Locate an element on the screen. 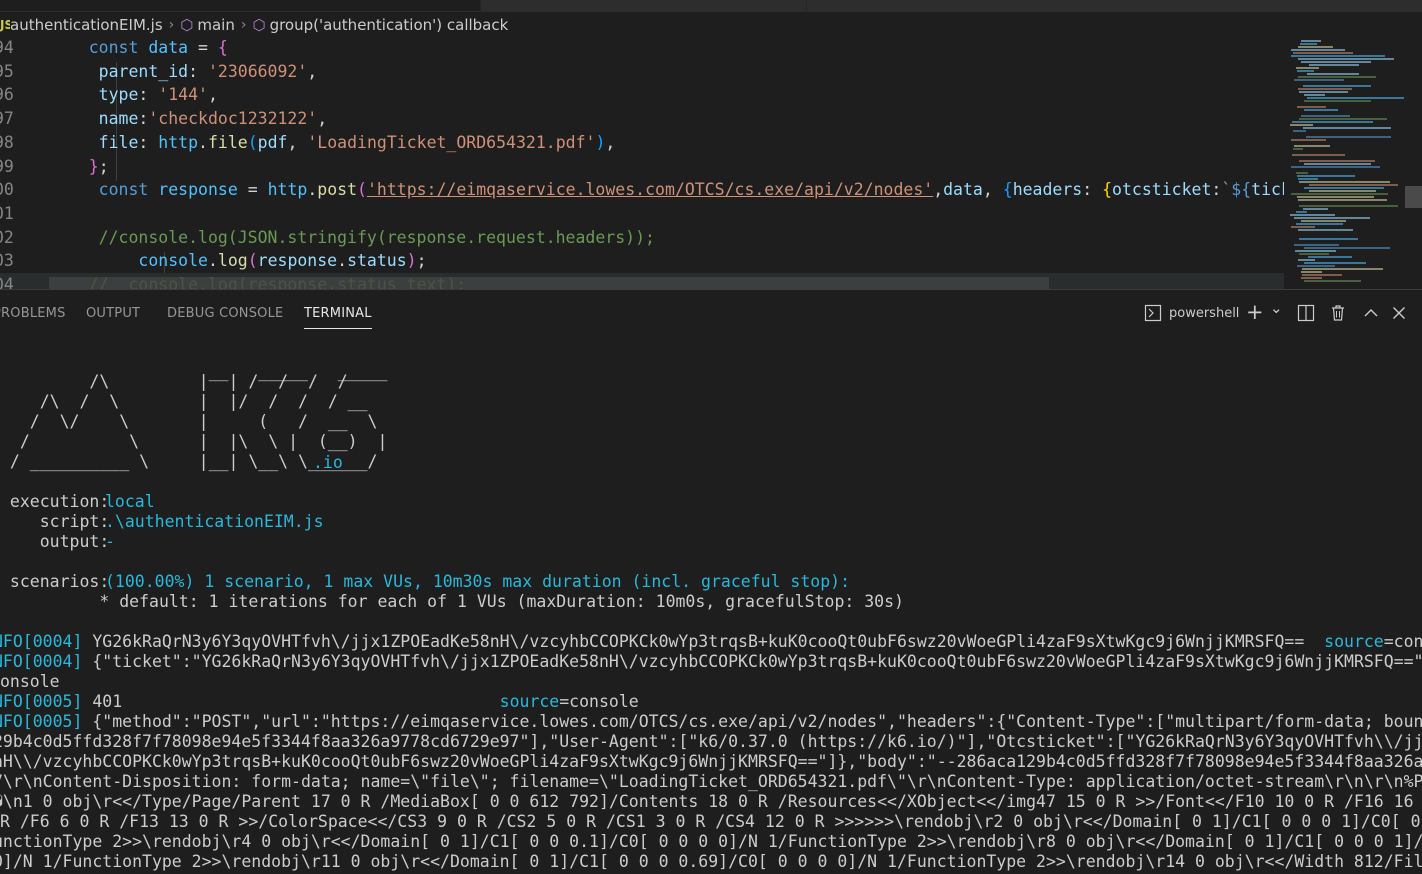  line-number: 04 is located at coordinates (7, 282).